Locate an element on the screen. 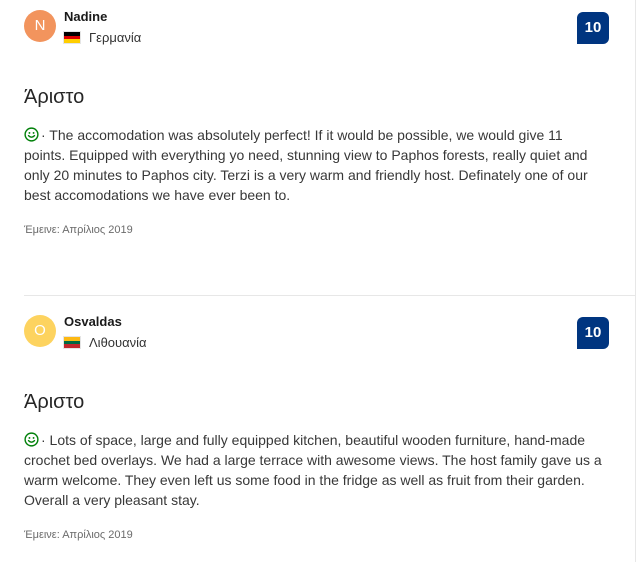 The height and width of the screenshot is (562, 636). review-divider is located at coordinates (330, 295).